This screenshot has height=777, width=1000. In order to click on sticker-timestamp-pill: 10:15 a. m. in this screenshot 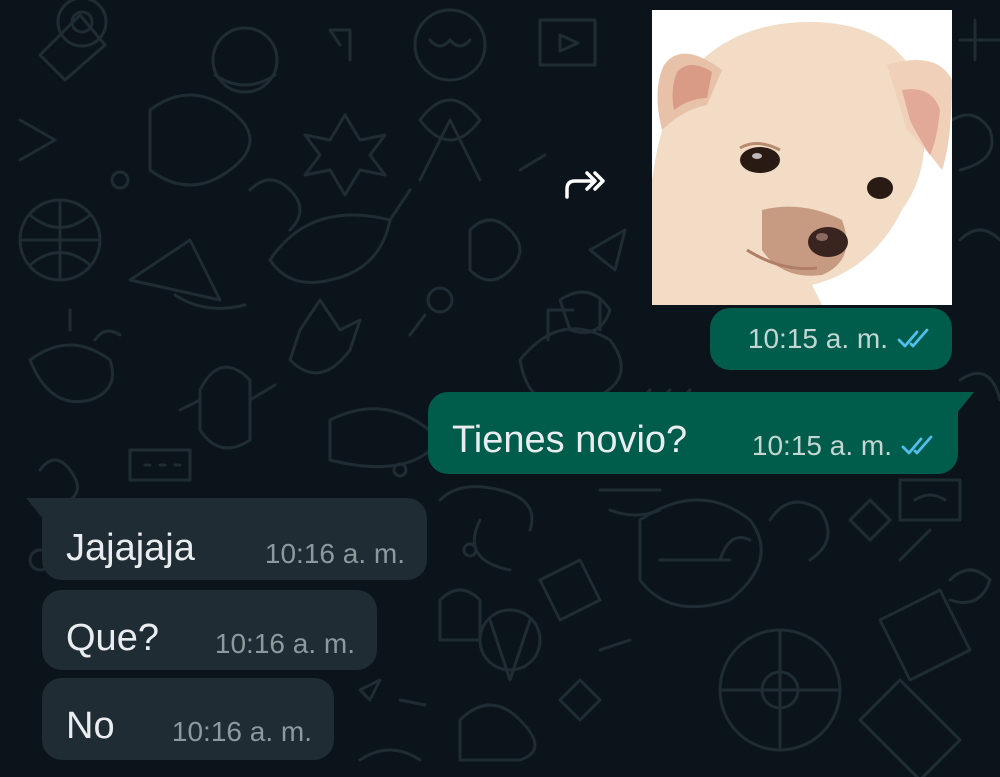, I will do `click(831, 339)`.